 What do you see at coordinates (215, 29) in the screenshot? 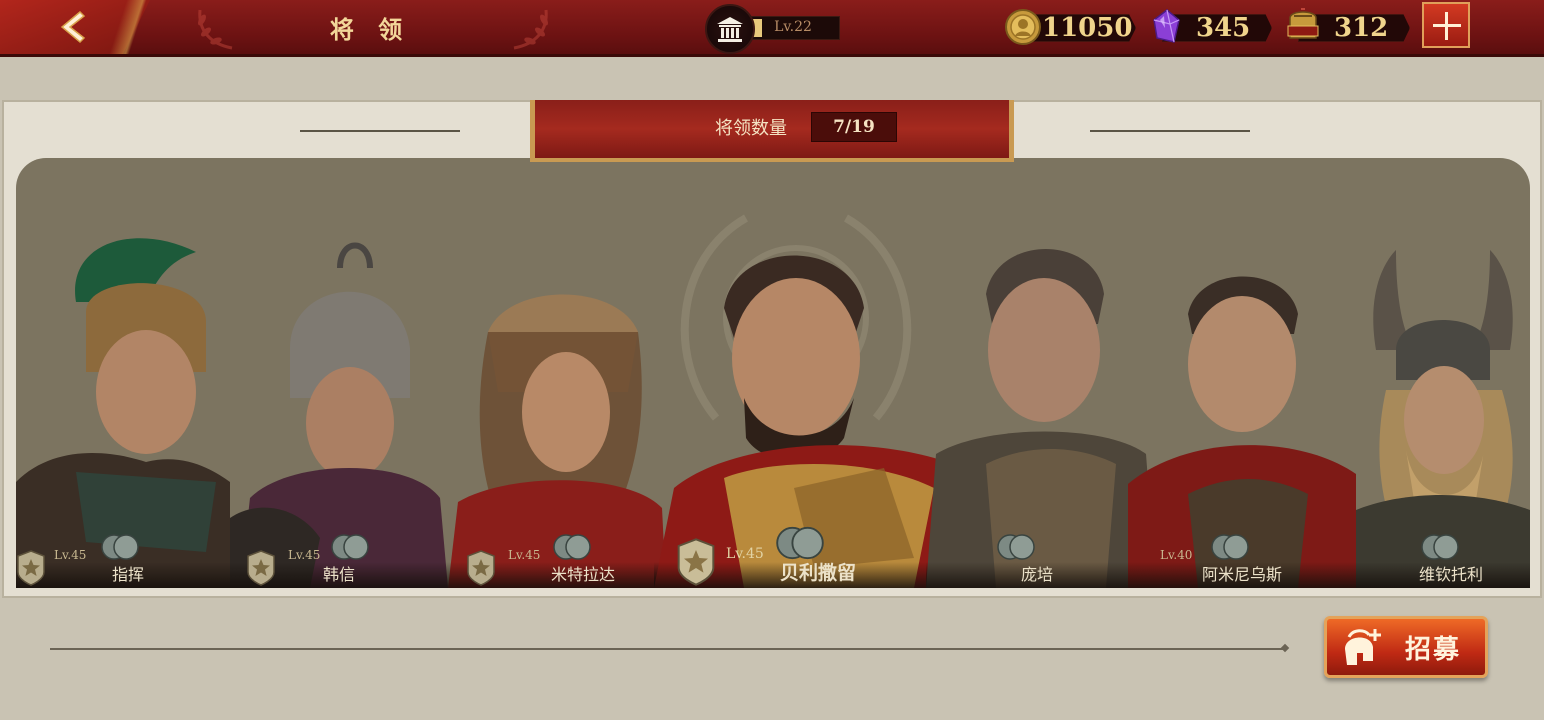
I see `laurel-left-icon` at bounding box center [215, 29].